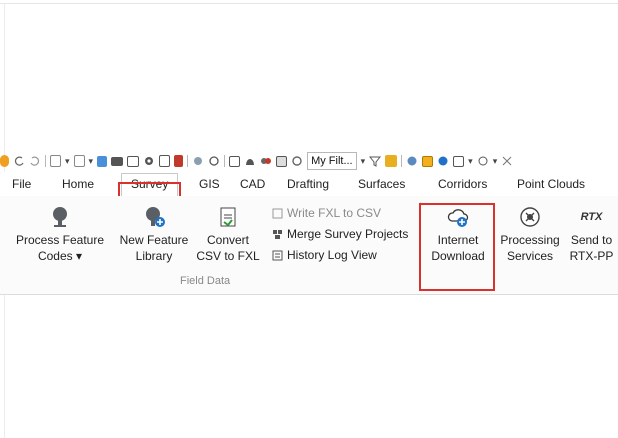 The image size is (618, 438). Describe the element at coordinates (228, 217) in the screenshot. I see `convert-doc-icon` at that location.